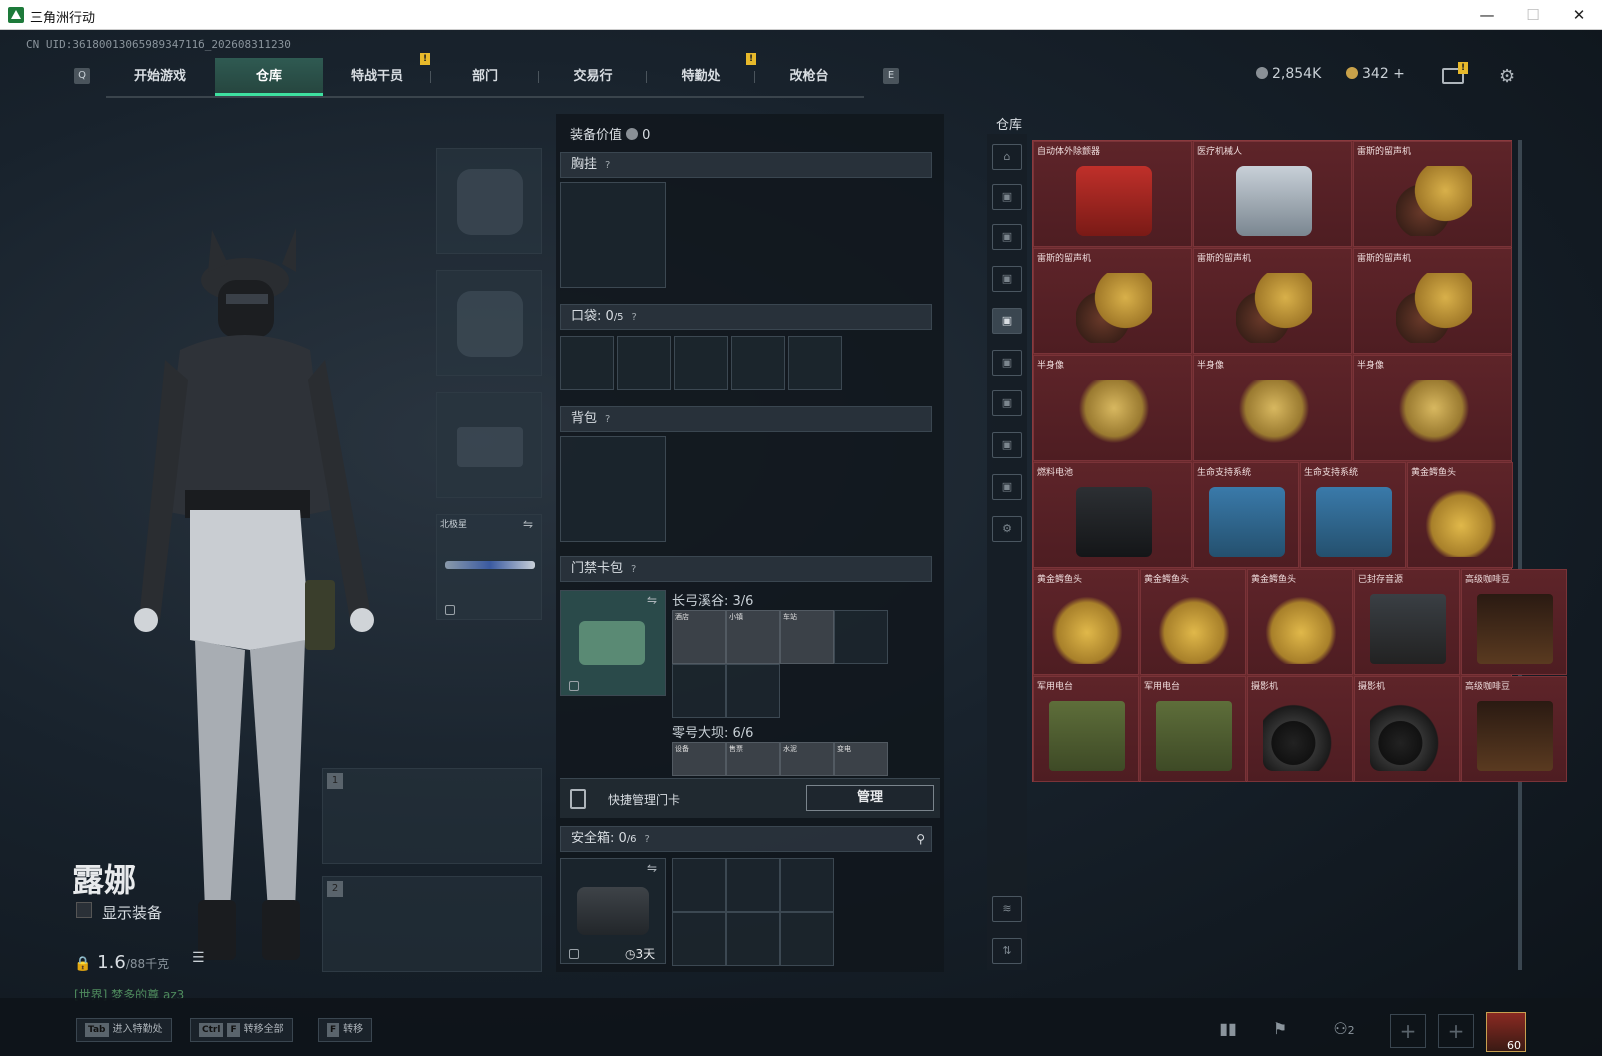 This screenshot has width=1602, height=1056. What do you see at coordinates (613, 911) in the screenshot?
I see `safe-box-slot: ⇋ ◷3天` at bounding box center [613, 911].